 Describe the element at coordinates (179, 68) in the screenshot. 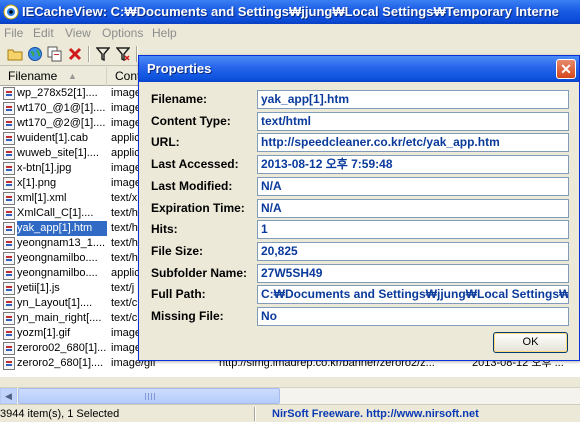

I see `dialog-title: Properties` at that location.